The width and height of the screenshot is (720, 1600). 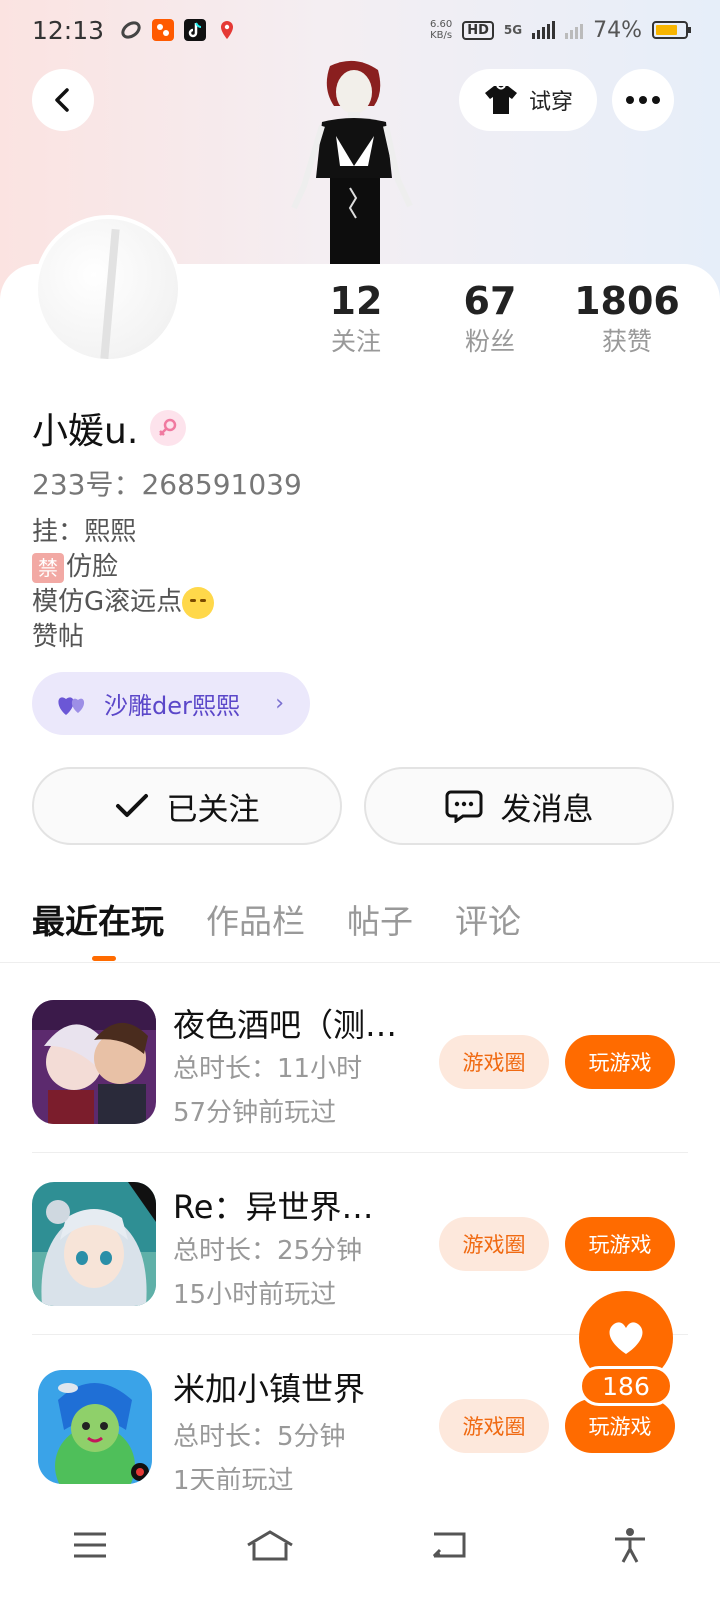 I want to click on menu-icon, so click(x=90, y=1545).